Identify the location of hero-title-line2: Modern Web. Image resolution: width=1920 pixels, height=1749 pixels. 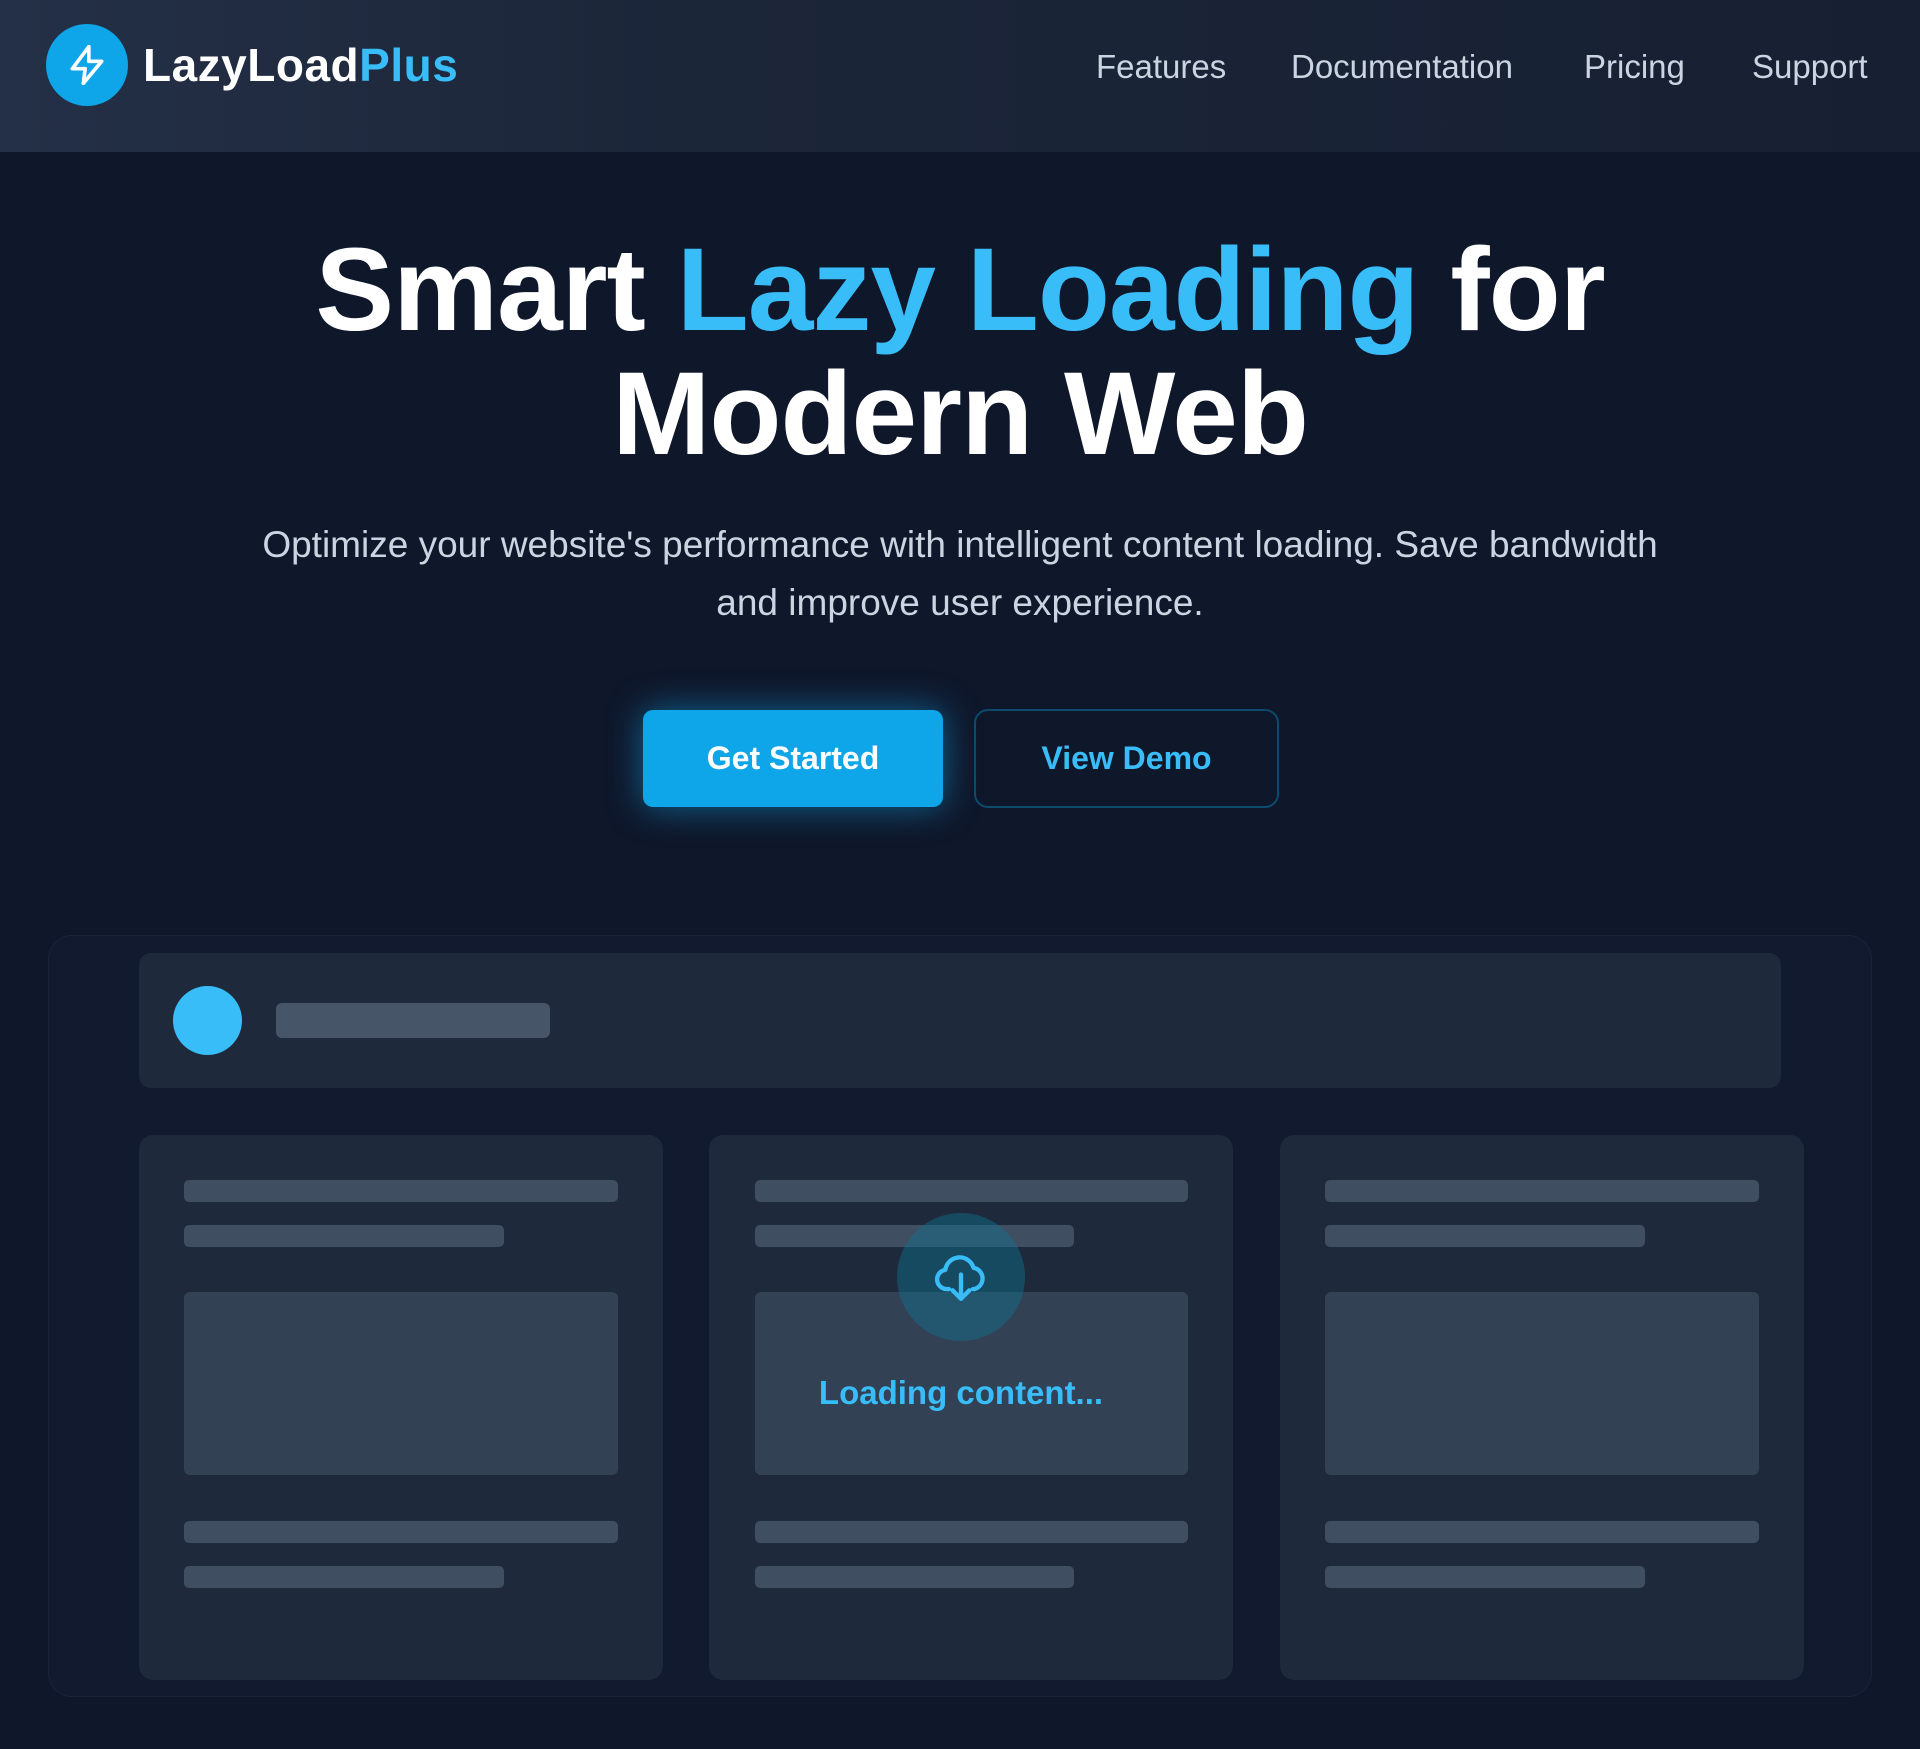
(960, 414).